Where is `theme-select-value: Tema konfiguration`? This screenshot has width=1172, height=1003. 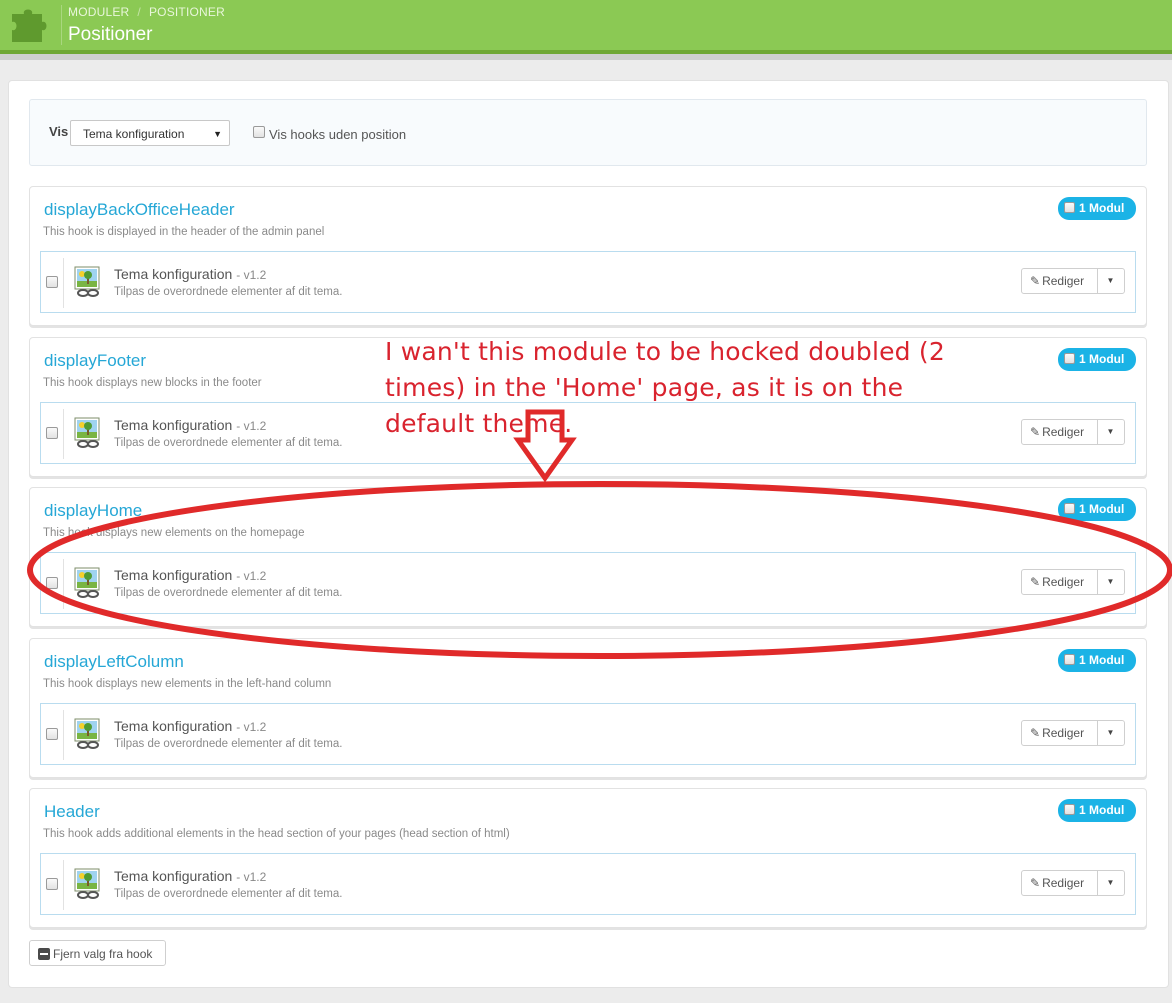
theme-select-value: Tema konfiguration is located at coordinates (134, 134).